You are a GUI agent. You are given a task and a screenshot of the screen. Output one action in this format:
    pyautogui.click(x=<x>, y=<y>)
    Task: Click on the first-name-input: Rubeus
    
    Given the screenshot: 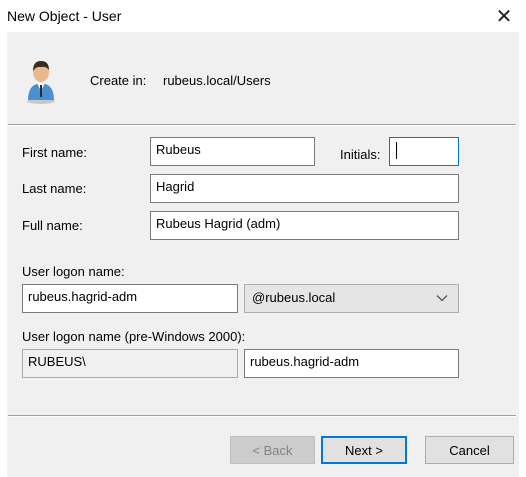 What is the action you would take?
    pyautogui.click(x=232, y=151)
    